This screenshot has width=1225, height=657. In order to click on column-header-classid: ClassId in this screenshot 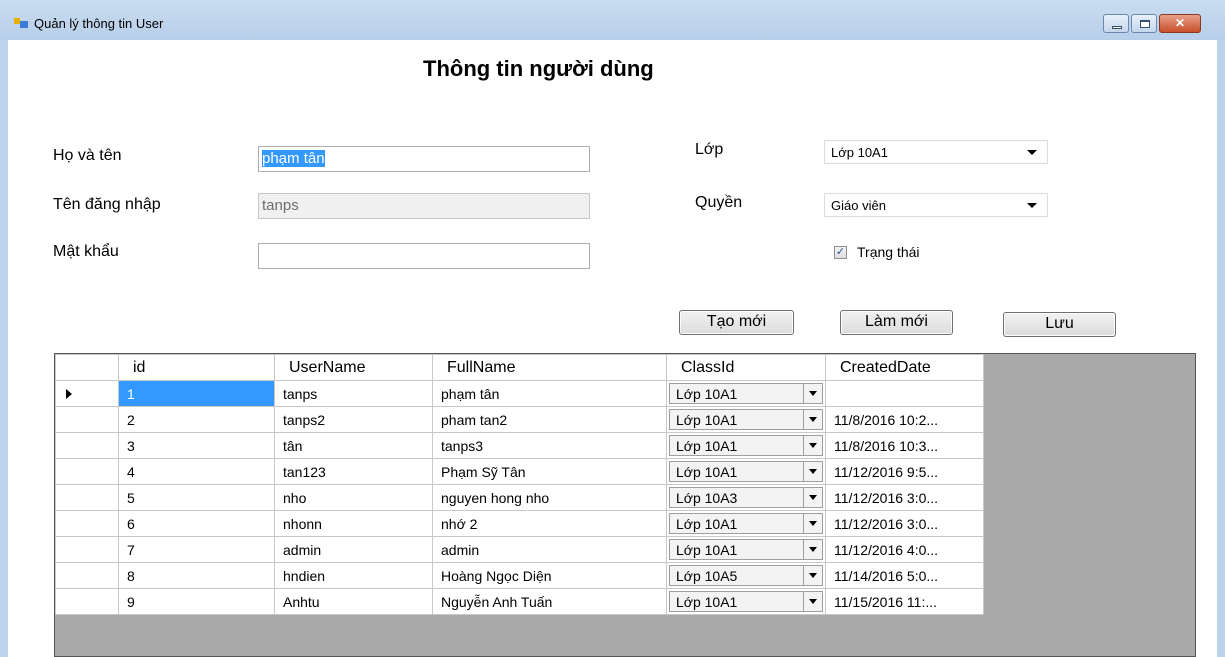, I will do `click(746, 367)`.